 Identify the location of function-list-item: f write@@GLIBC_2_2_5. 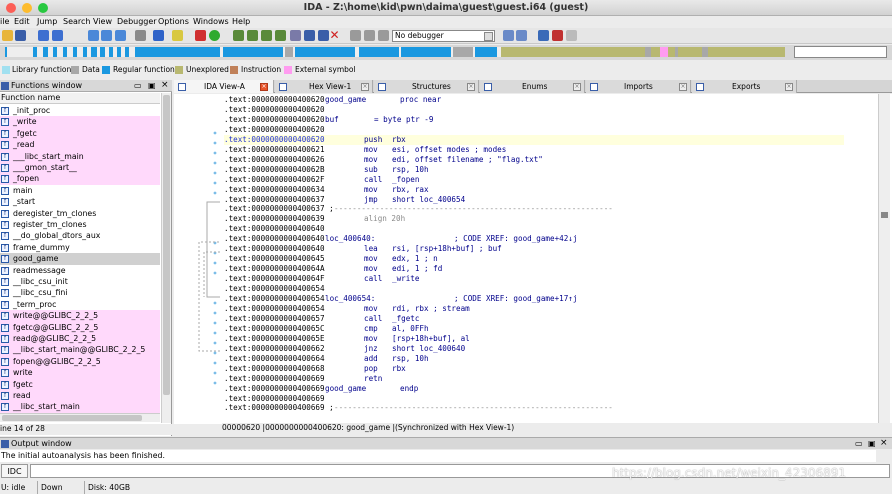
(80, 316).